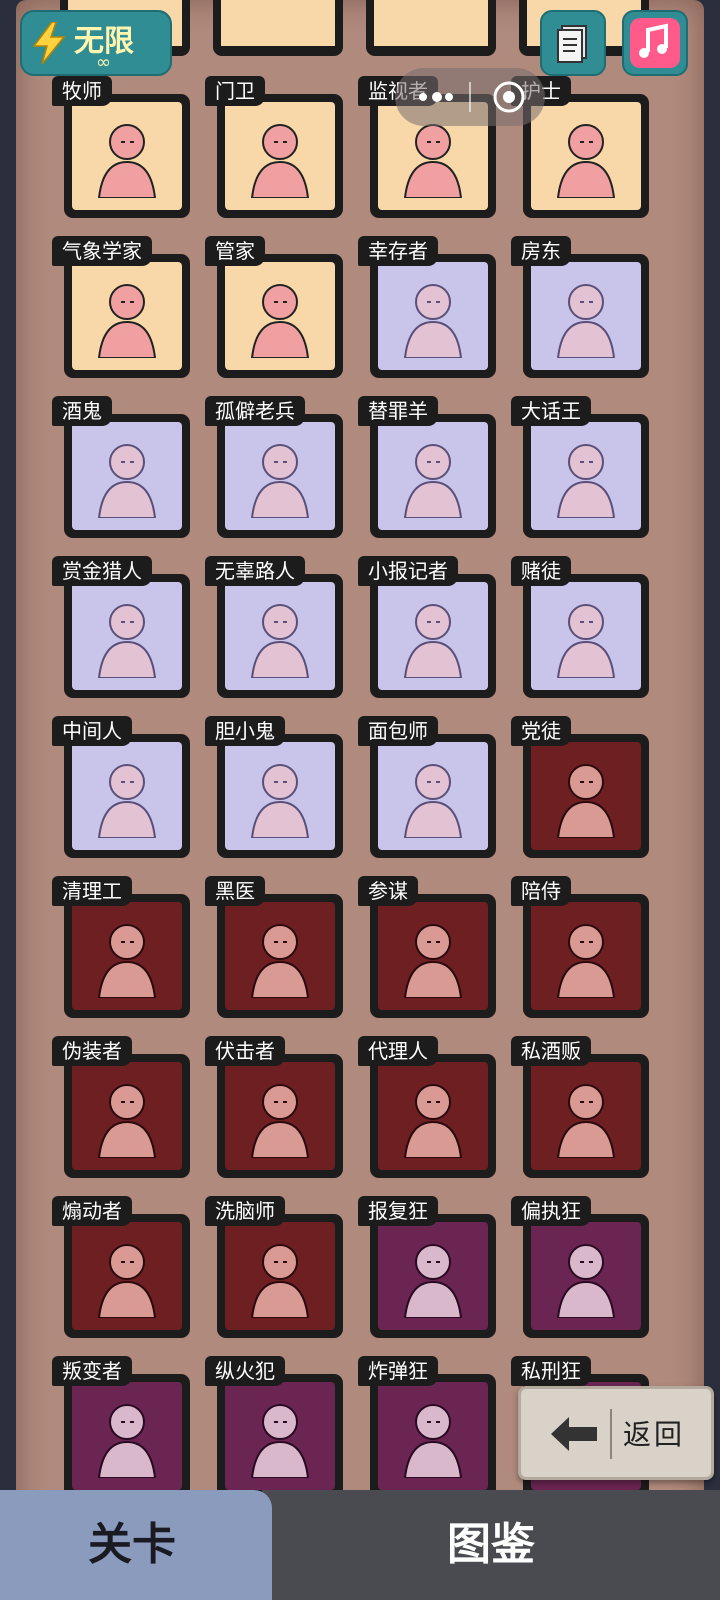 The height and width of the screenshot is (1600, 720). What do you see at coordinates (586, 161) in the screenshot?
I see `nurse-cap-icon` at bounding box center [586, 161].